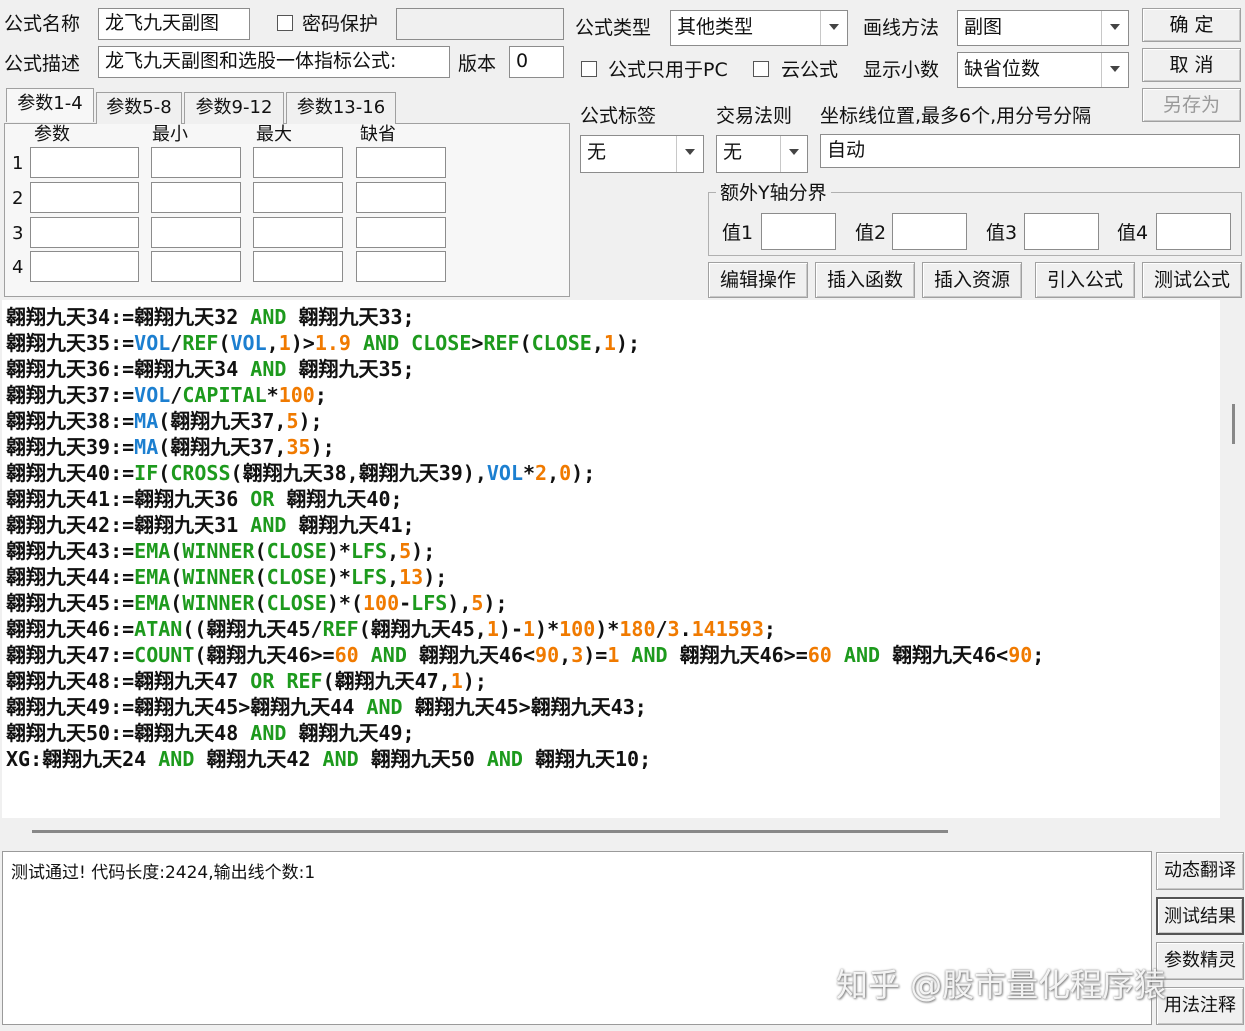  I want to click on test-formula-button: 测试公式, so click(1192, 280).